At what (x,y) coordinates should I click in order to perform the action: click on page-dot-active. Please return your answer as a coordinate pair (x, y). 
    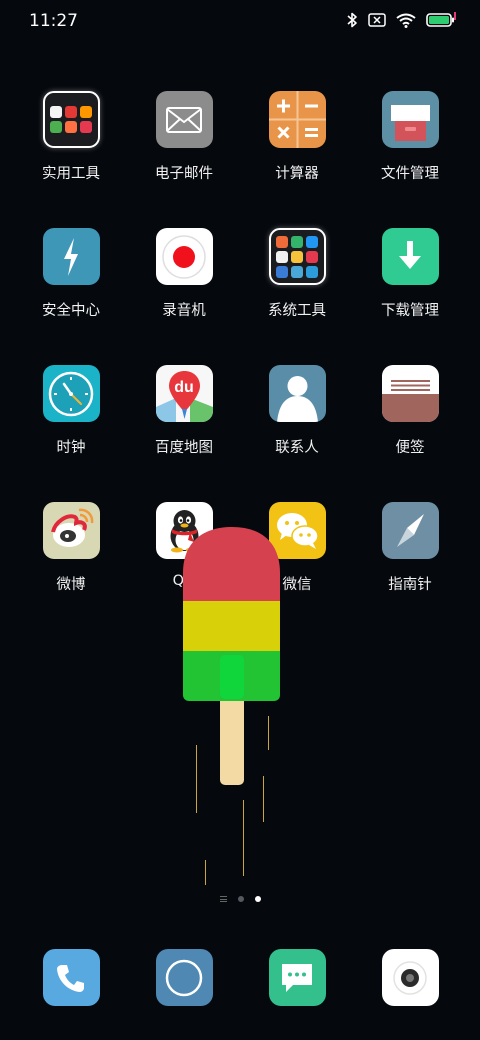
    Looking at the image, I should click on (257, 899).